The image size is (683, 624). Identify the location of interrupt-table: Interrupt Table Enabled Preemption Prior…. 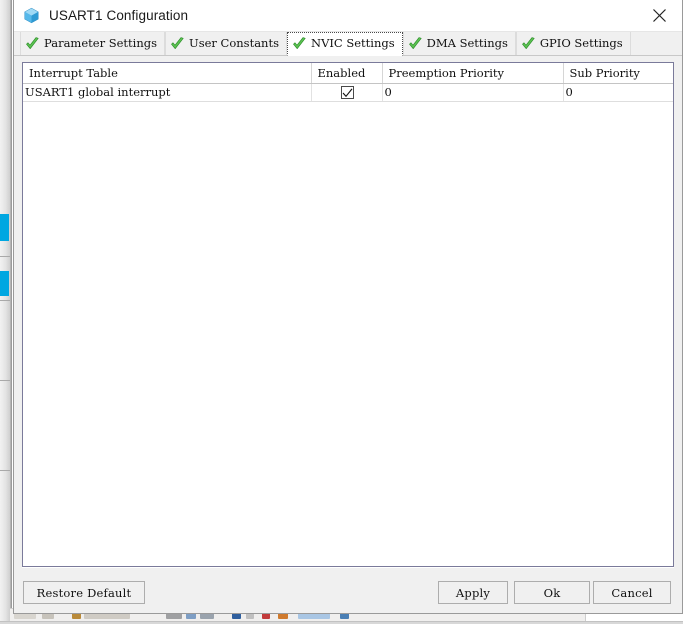
(348, 82).